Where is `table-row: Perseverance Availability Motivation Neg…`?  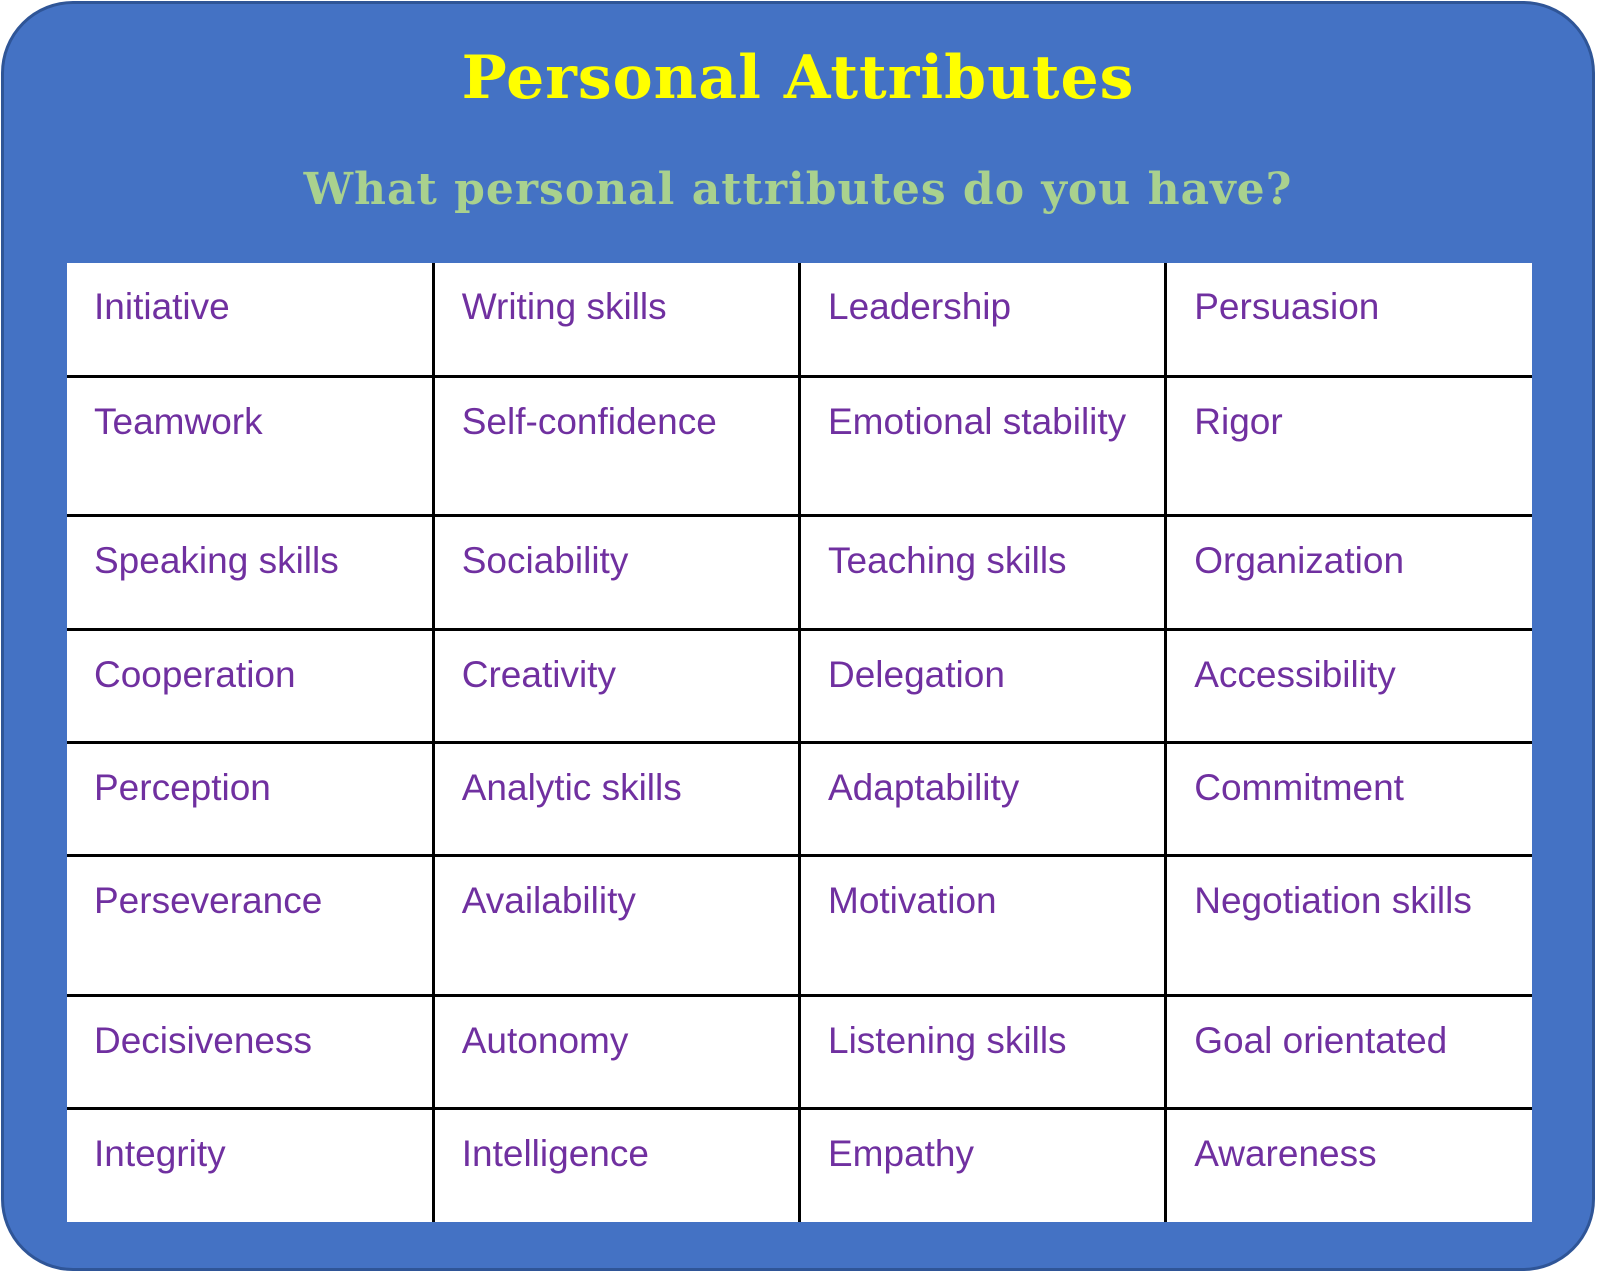
table-row: Perseverance Availability Motivation Neg… is located at coordinates (799, 925).